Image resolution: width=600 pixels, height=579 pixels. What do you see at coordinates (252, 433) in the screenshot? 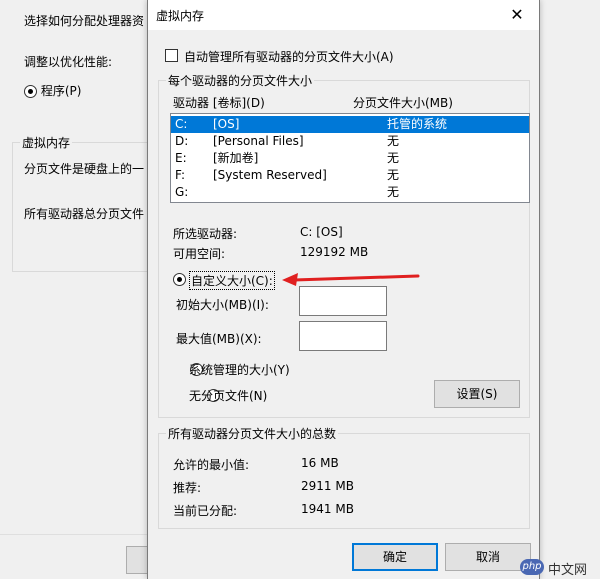
I see `totals-group-title: 所有驱动器分页文件大小的总数` at bounding box center [252, 433].